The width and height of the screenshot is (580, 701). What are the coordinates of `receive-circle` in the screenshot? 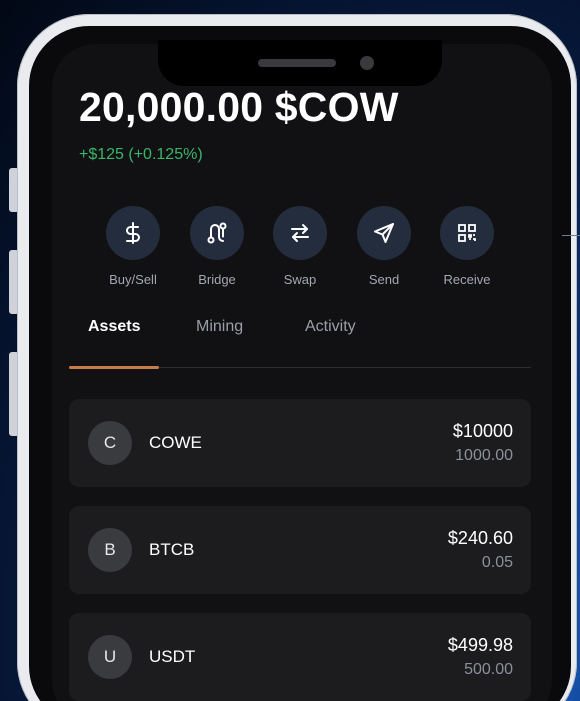 It's located at (467, 233).